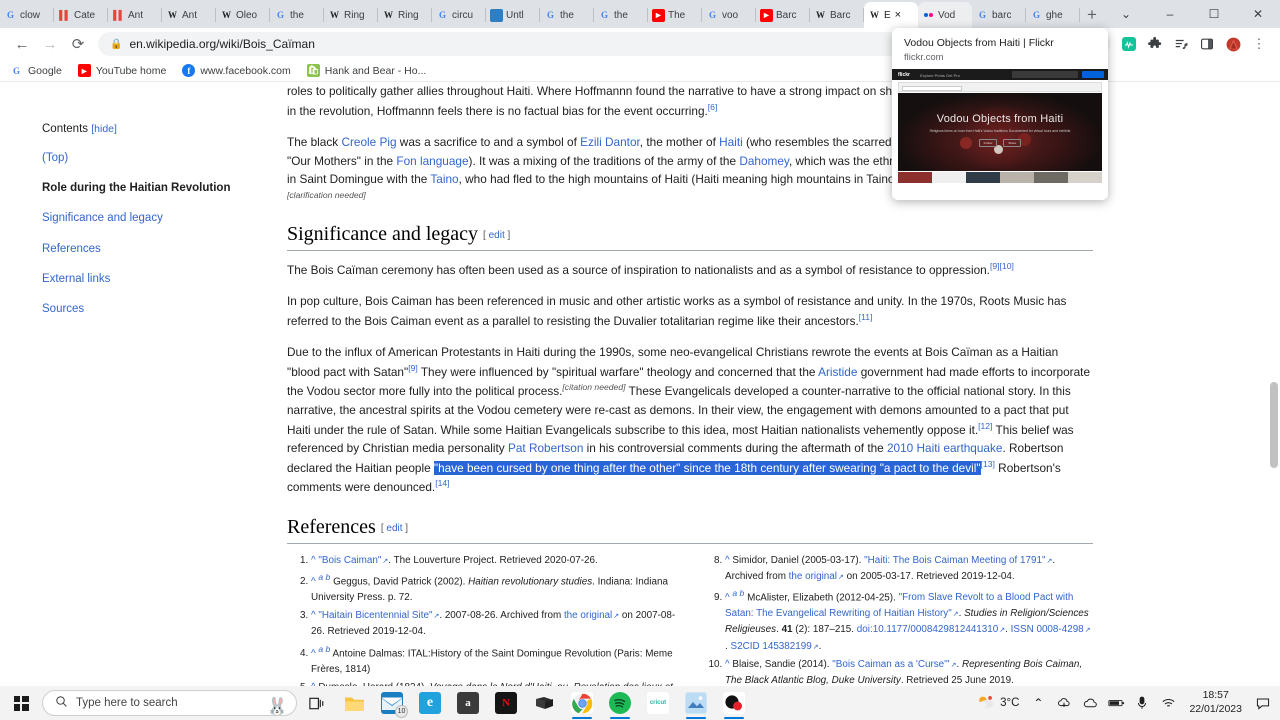 Image resolution: width=1280 pixels, height=720 pixels. I want to click on taskbar-clock: 18:57 22/01/2023, so click(1215, 702).